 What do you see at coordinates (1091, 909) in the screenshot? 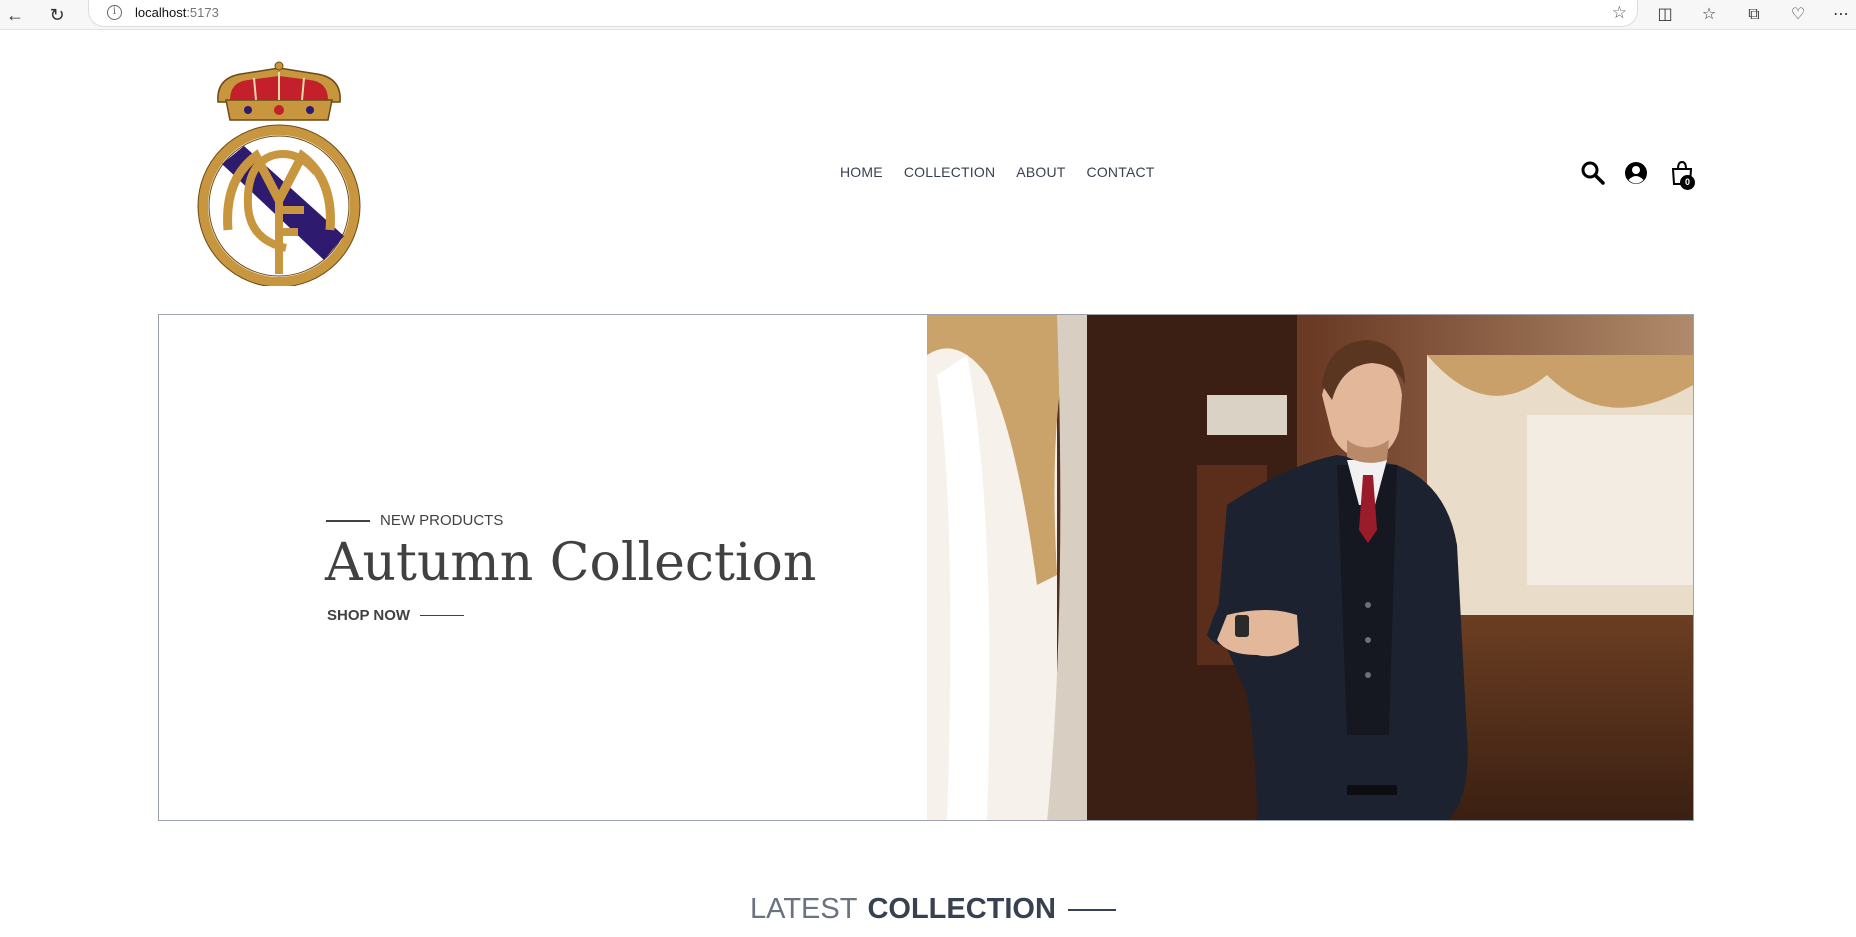
I see `latest-title-divider` at bounding box center [1091, 909].